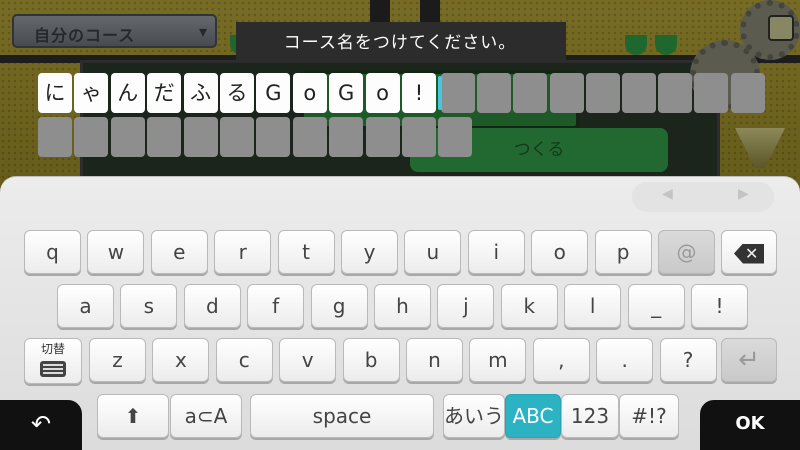  What do you see at coordinates (649, 416) in the screenshot?
I see `symbol-mode-key: #!?` at bounding box center [649, 416].